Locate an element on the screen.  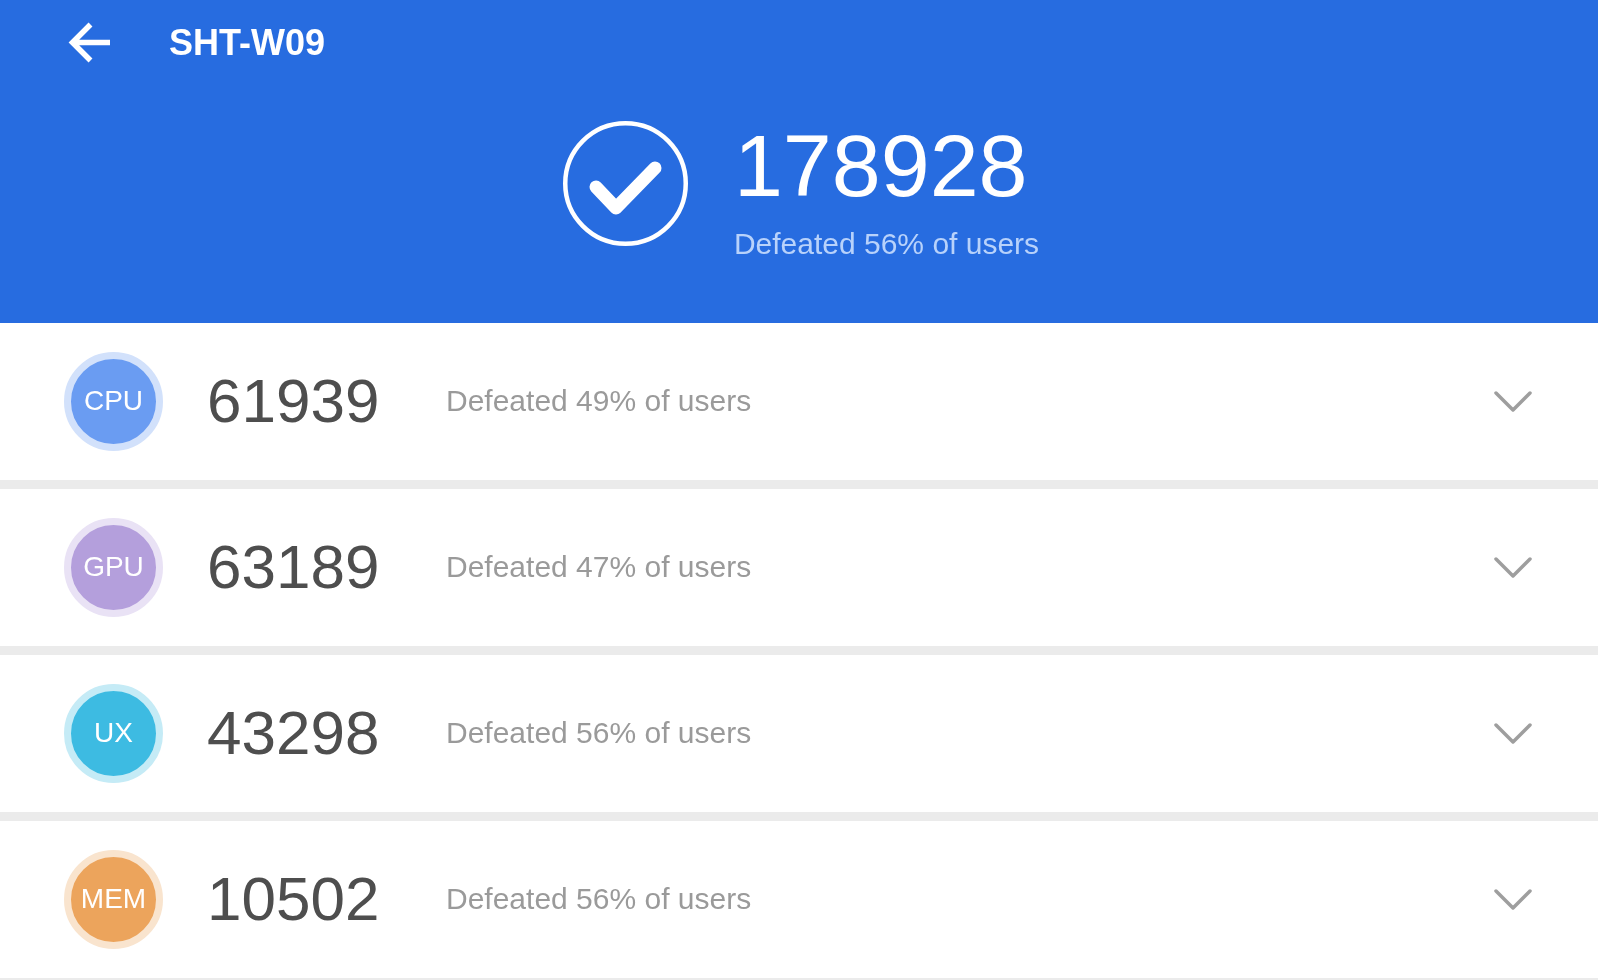
back-arrow-icon is located at coordinates (89, 42).